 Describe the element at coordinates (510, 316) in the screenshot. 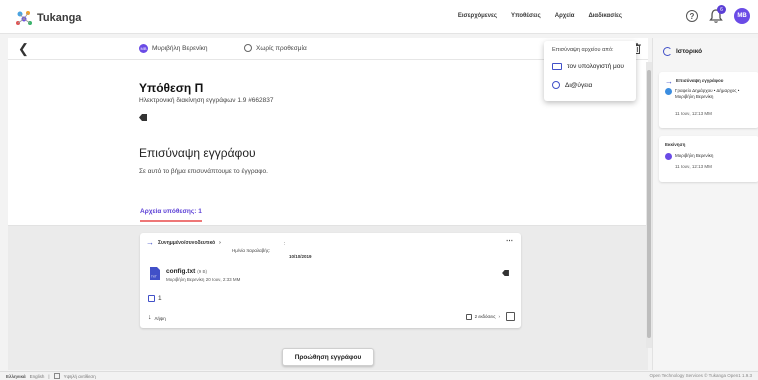

I see `select-document-checkbox` at that location.